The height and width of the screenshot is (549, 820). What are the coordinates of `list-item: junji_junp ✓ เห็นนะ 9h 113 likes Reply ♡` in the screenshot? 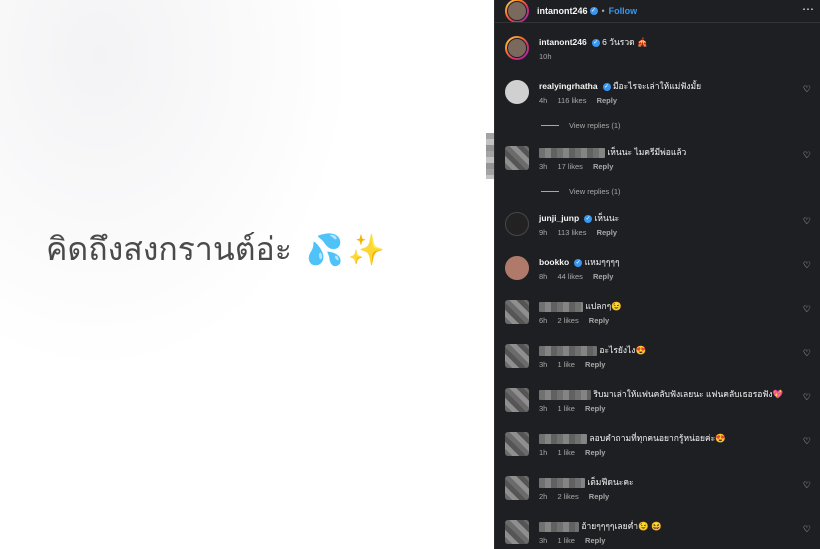 It's located at (658, 224).